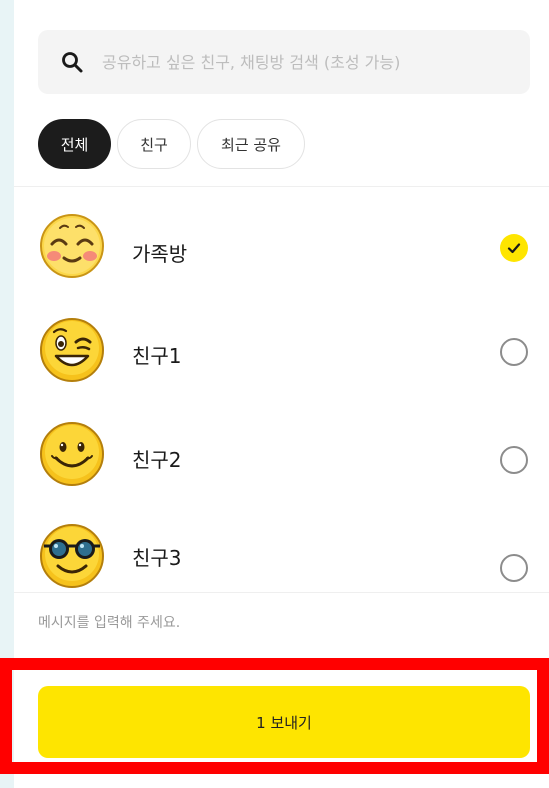 This screenshot has width=549, height=788. I want to click on smiling-emoji, so click(72, 454).